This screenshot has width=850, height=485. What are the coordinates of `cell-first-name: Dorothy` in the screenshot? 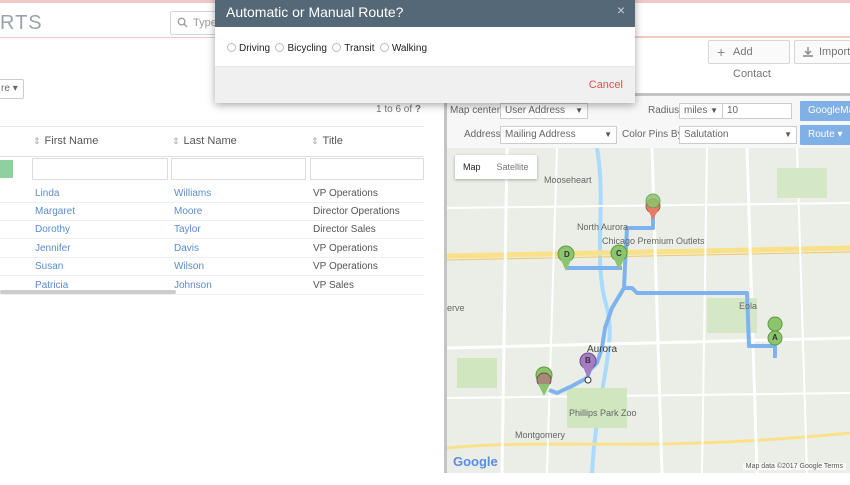 It's located at (52, 229).